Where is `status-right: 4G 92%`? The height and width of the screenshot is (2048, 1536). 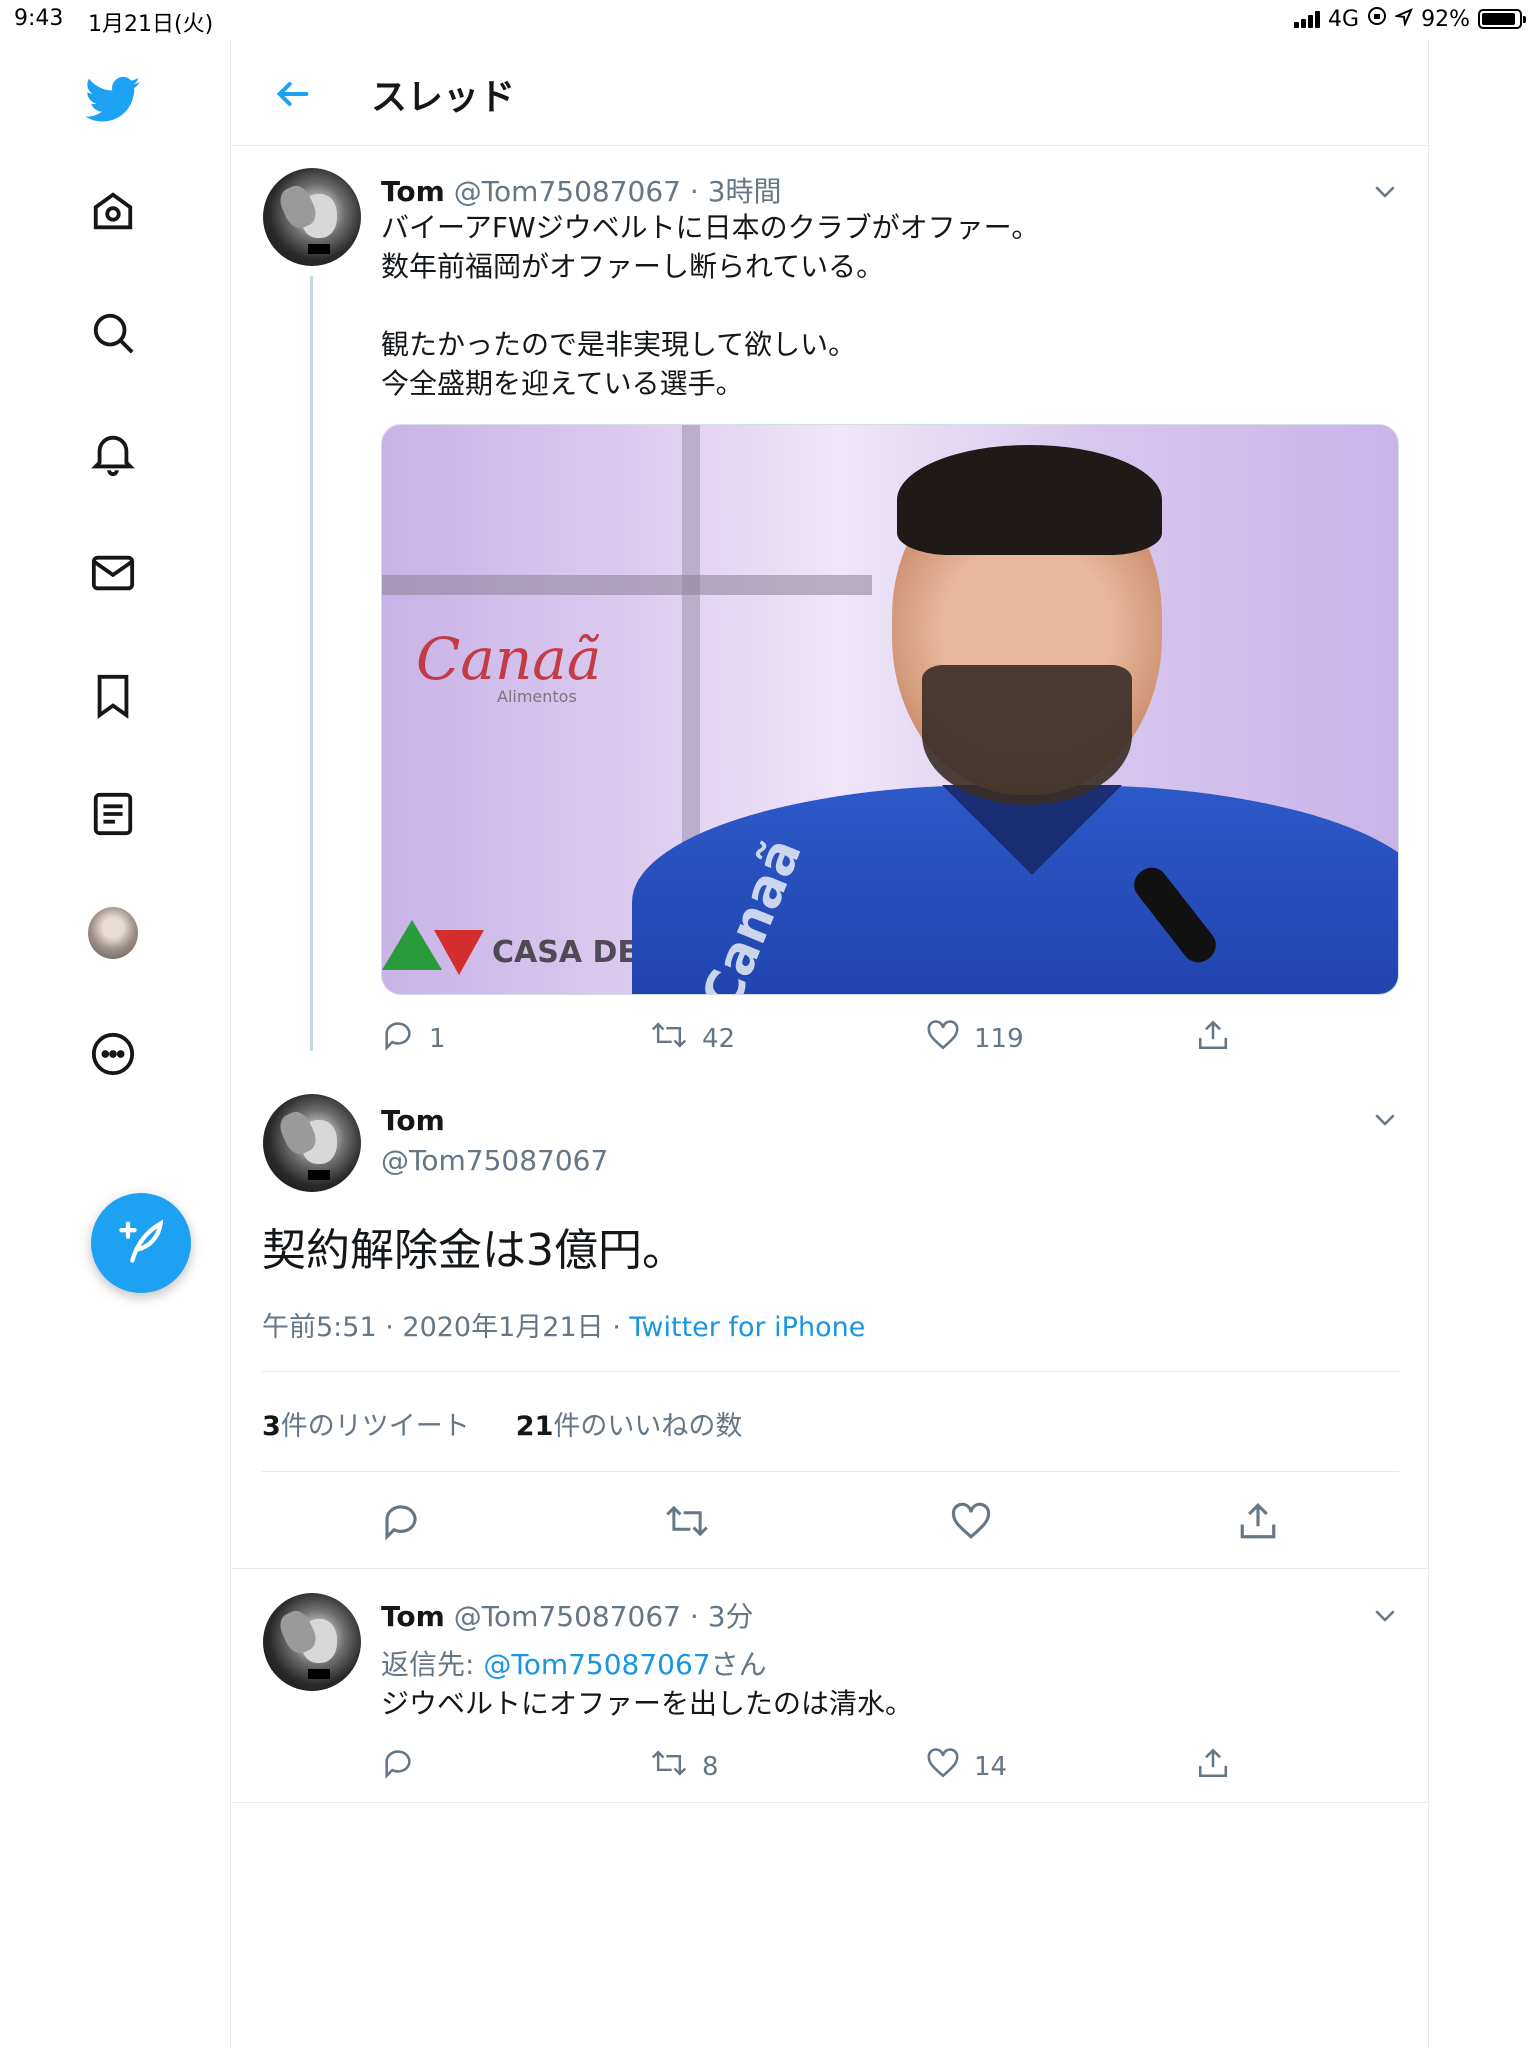 status-right: 4G 92% is located at coordinates (1410, 19).